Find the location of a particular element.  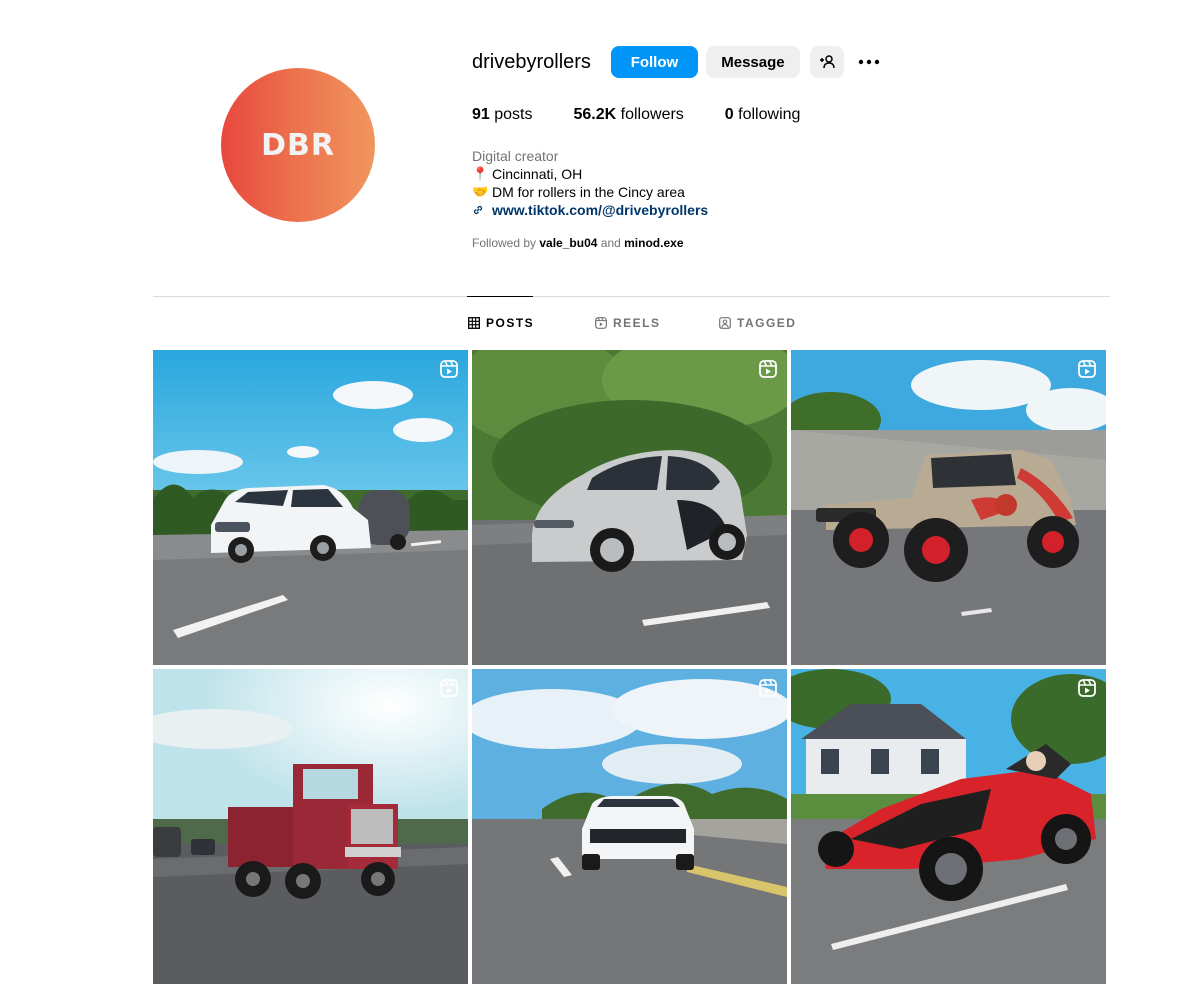

message-button: Message is located at coordinates (752, 62).